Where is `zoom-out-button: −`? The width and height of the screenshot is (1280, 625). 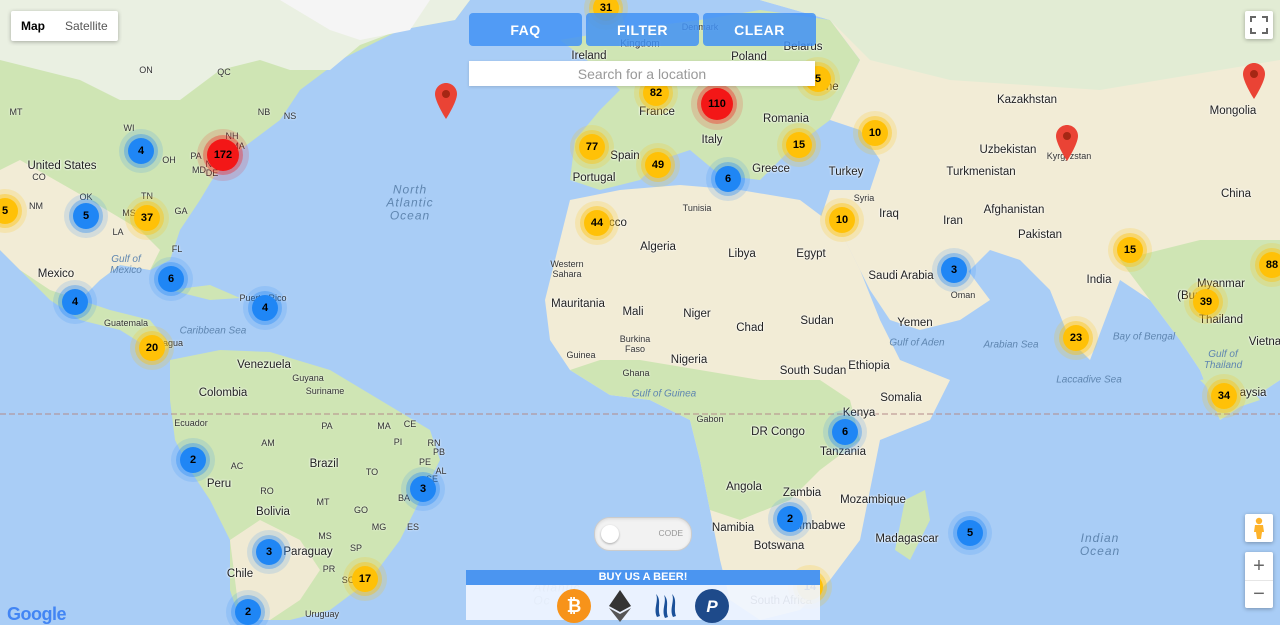 zoom-out-button: − is located at coordinates (1259, 594).